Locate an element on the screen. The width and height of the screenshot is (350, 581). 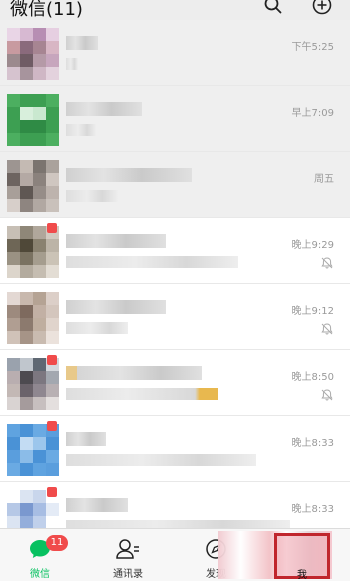
chat-row: 周五 is located at coordinates (175, 185).